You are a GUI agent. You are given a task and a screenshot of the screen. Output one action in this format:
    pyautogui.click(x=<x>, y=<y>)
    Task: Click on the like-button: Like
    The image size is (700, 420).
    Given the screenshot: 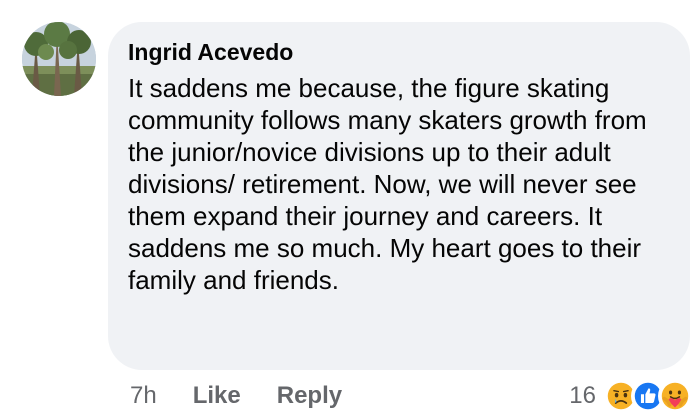 What is the action you would take?
    pyautogui.click(x=217, y=396)
    